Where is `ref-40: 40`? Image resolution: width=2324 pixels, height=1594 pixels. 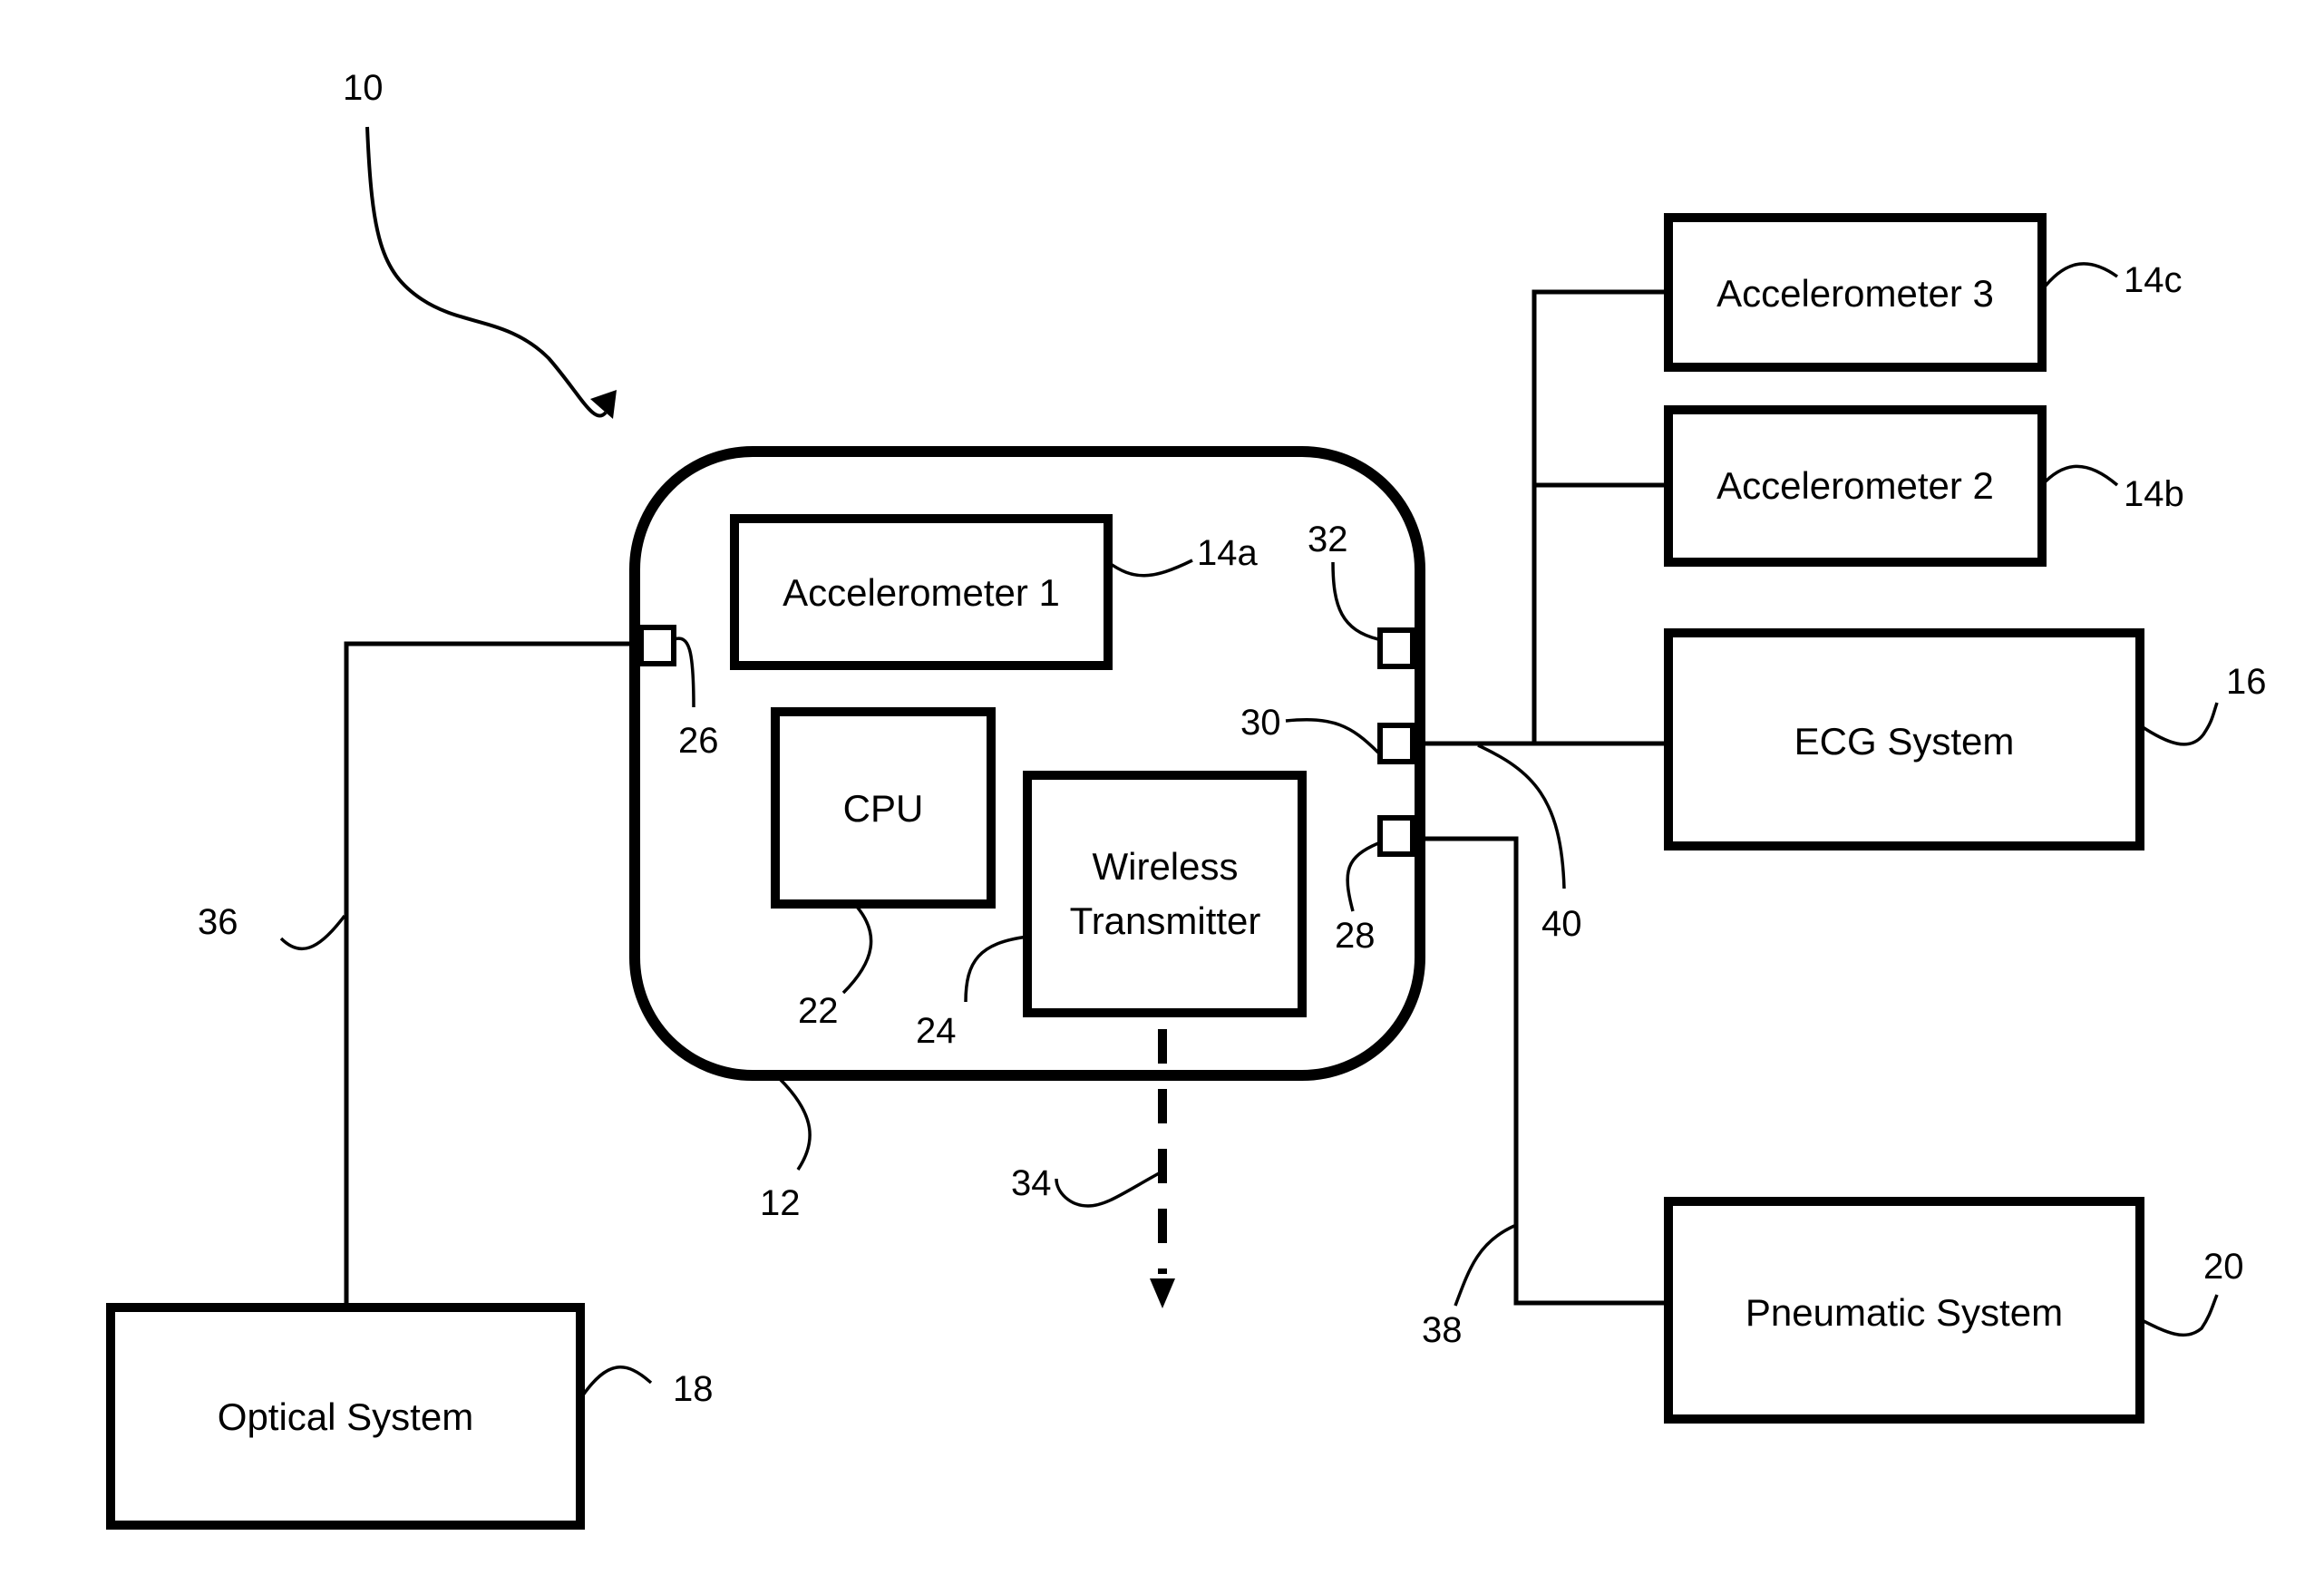 ref-40: 40 is located at coordinates (1561, 924).